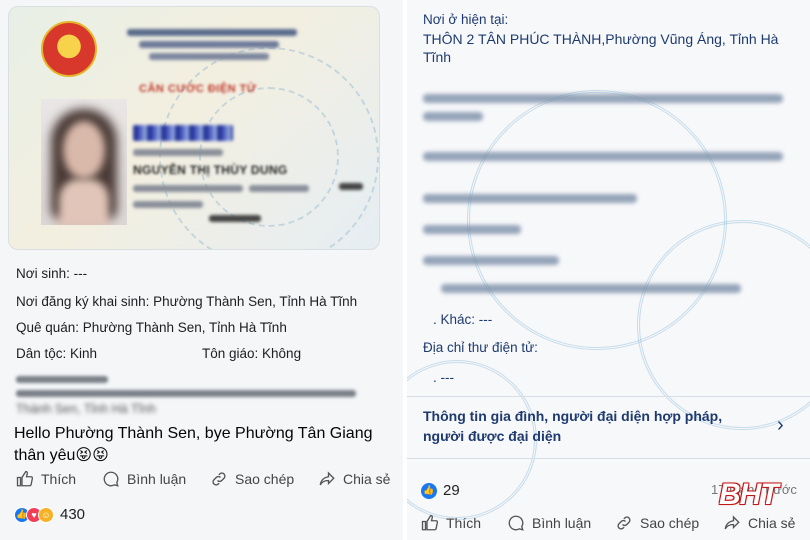  What do you see at coordinates (451, 490) in the screenshot?
I see `reaction-count: 29` at bounding box center [451, 490].